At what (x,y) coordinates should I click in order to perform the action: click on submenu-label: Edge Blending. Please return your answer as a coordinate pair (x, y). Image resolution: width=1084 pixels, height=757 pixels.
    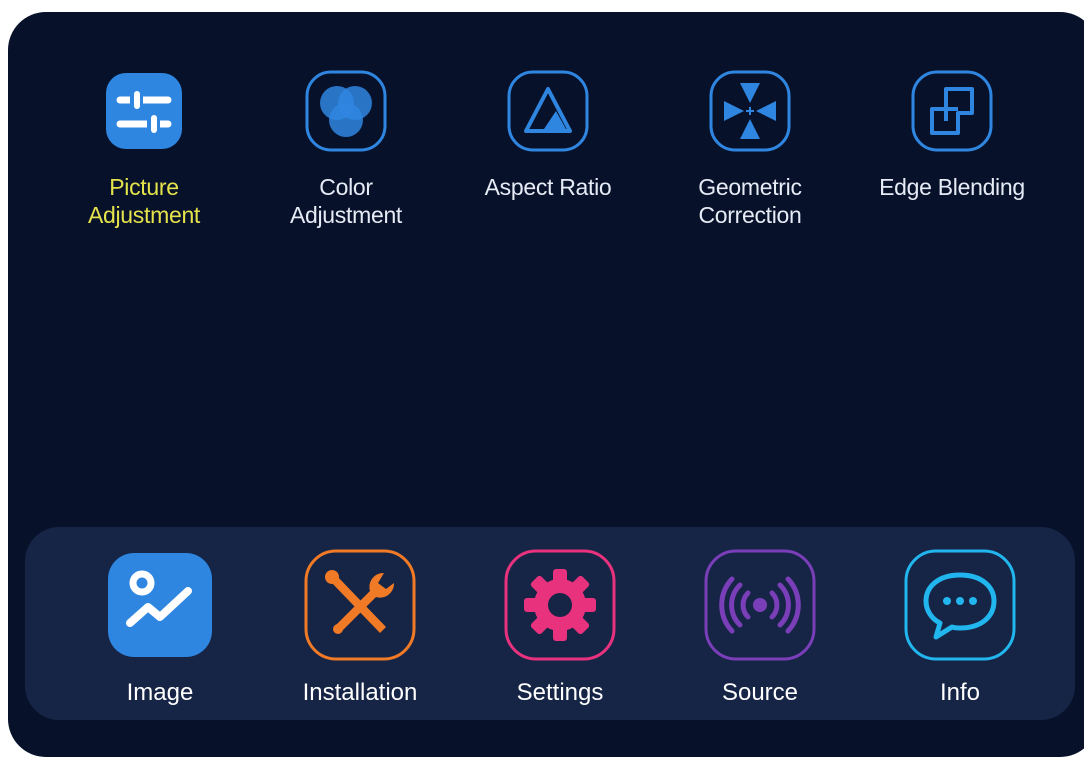
    Looking at the image, I should click on (952, 187).